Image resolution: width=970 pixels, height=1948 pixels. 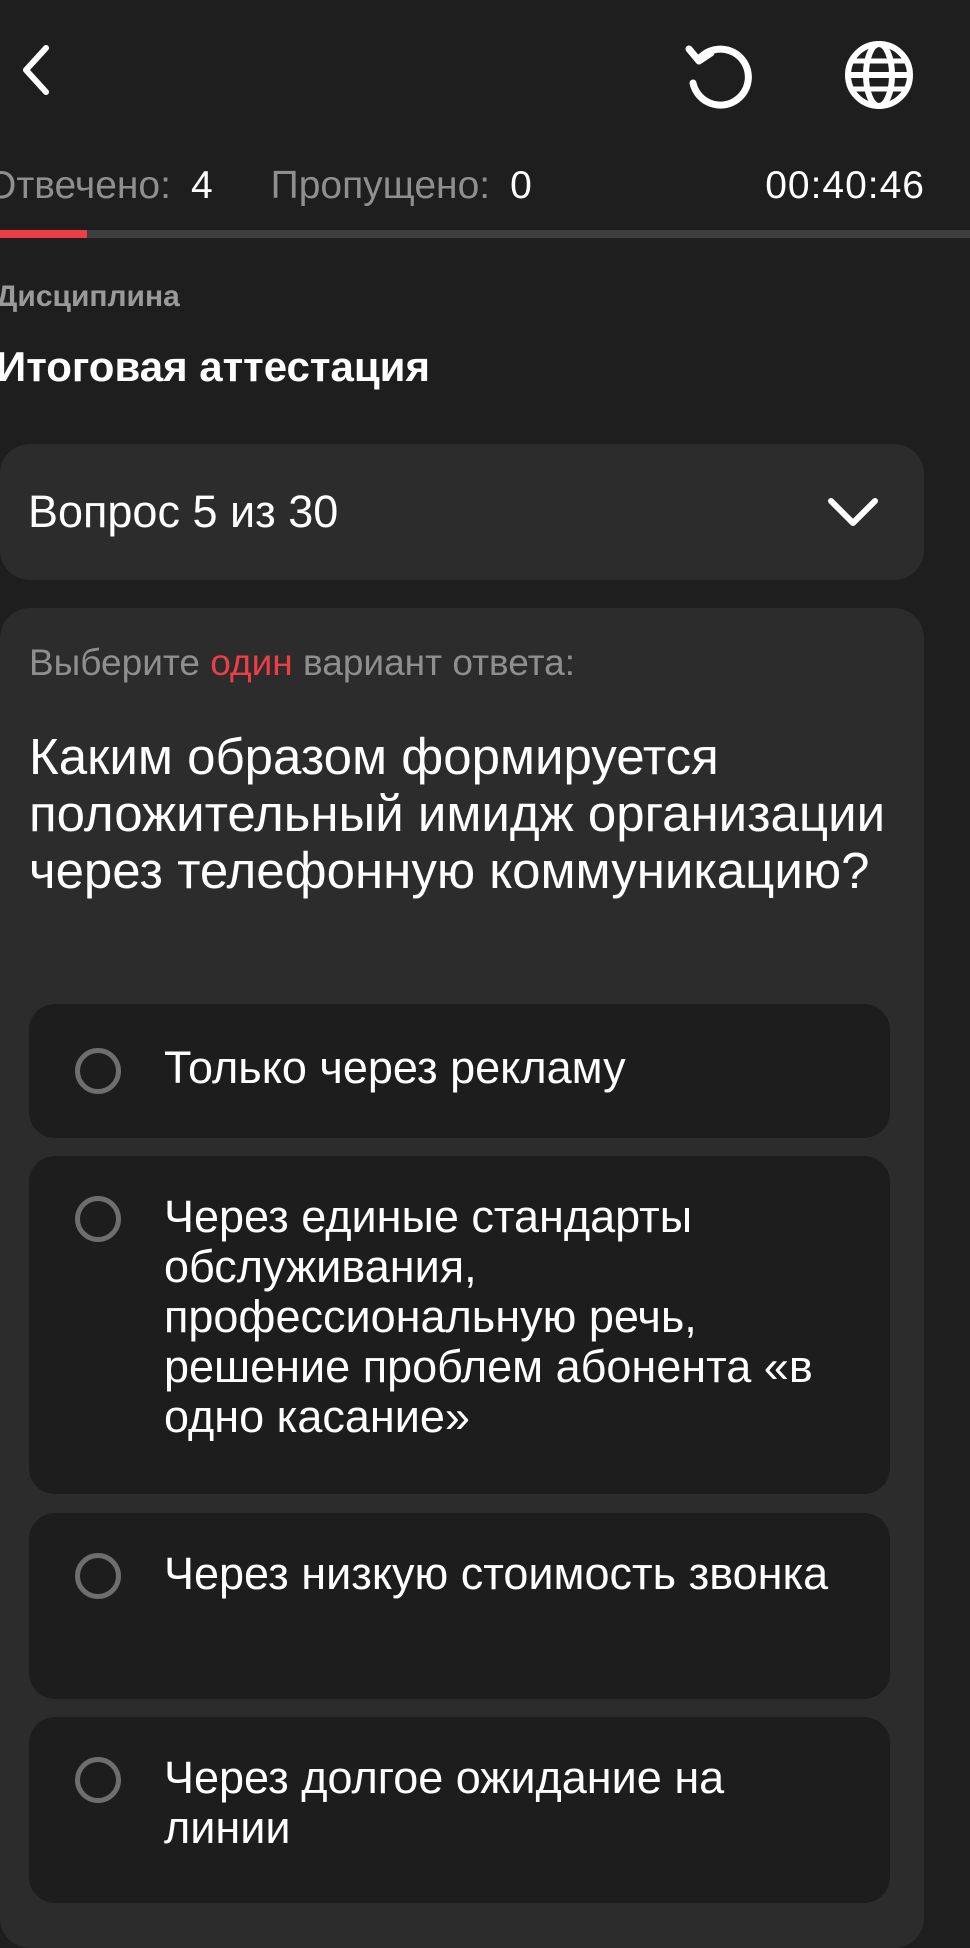 I want to click on answer-option: Только через рекламу, so click(x=459, y=1071).